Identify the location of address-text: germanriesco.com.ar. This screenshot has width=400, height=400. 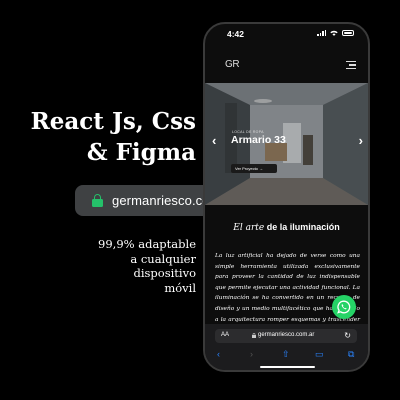
(286, 335).